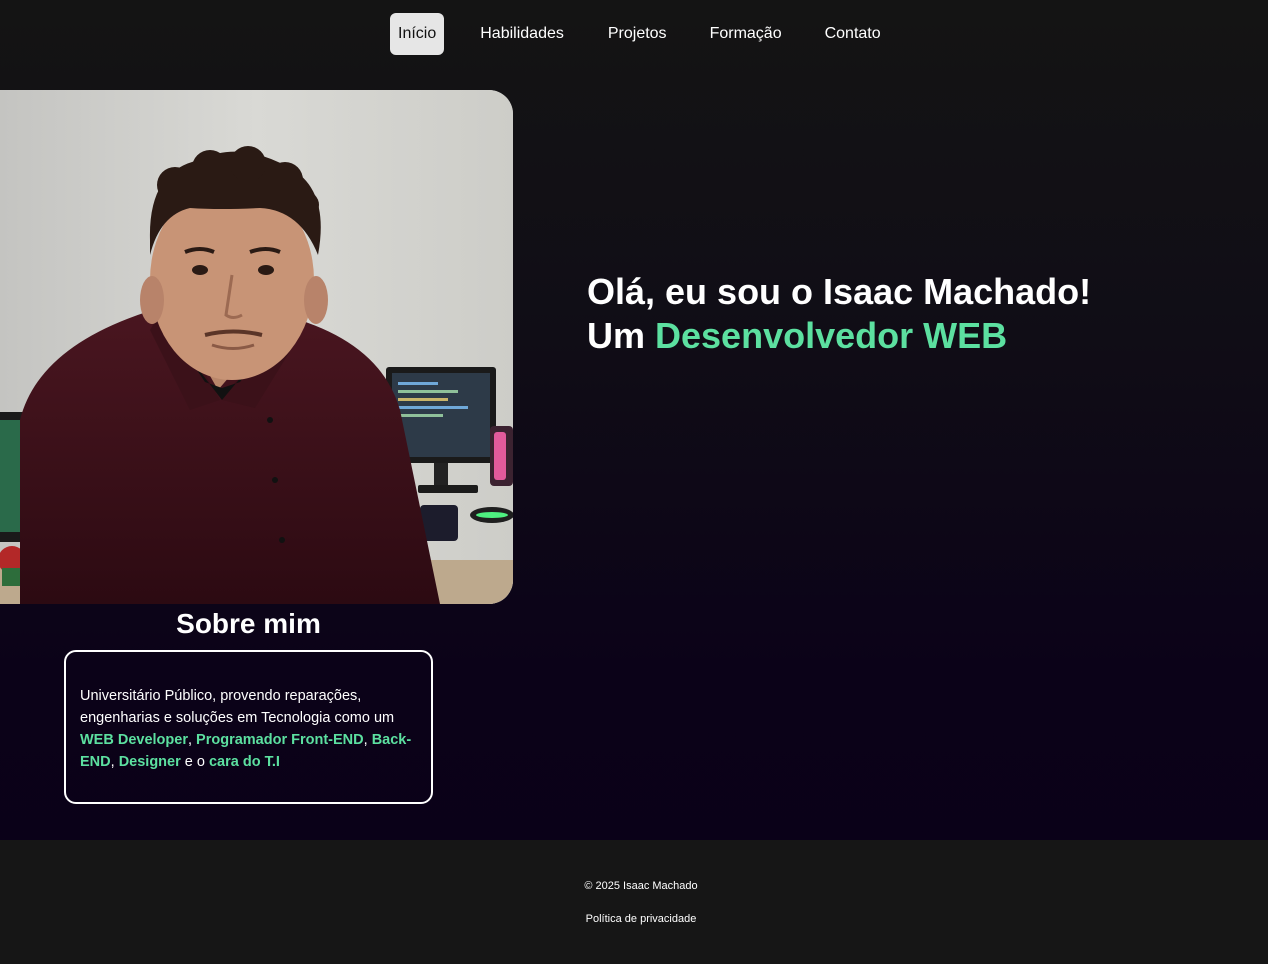 This screenshot has height=964, width=1268. I want to click on hero-role: Um Desenvolvedor WEB, so click(839, 336).